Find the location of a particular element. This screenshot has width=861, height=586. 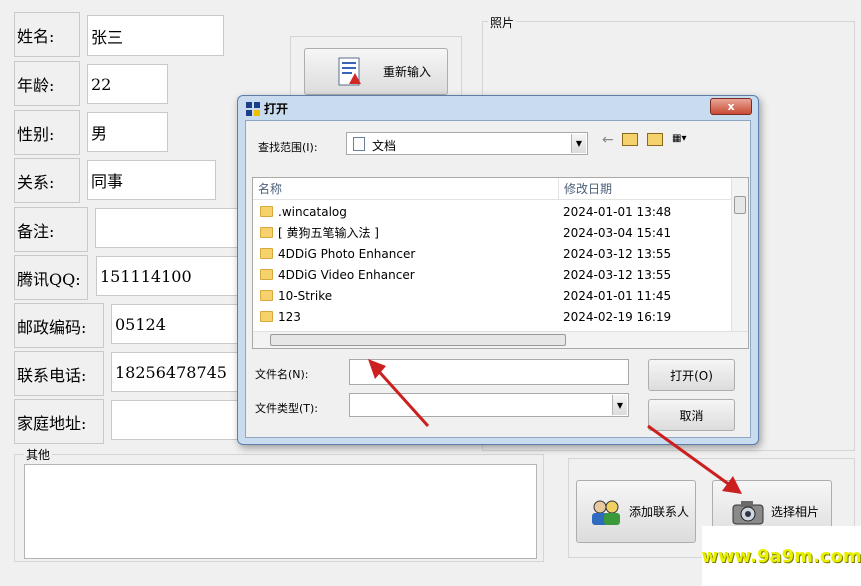

up-folder-icon is located at coordinates (630, 139).